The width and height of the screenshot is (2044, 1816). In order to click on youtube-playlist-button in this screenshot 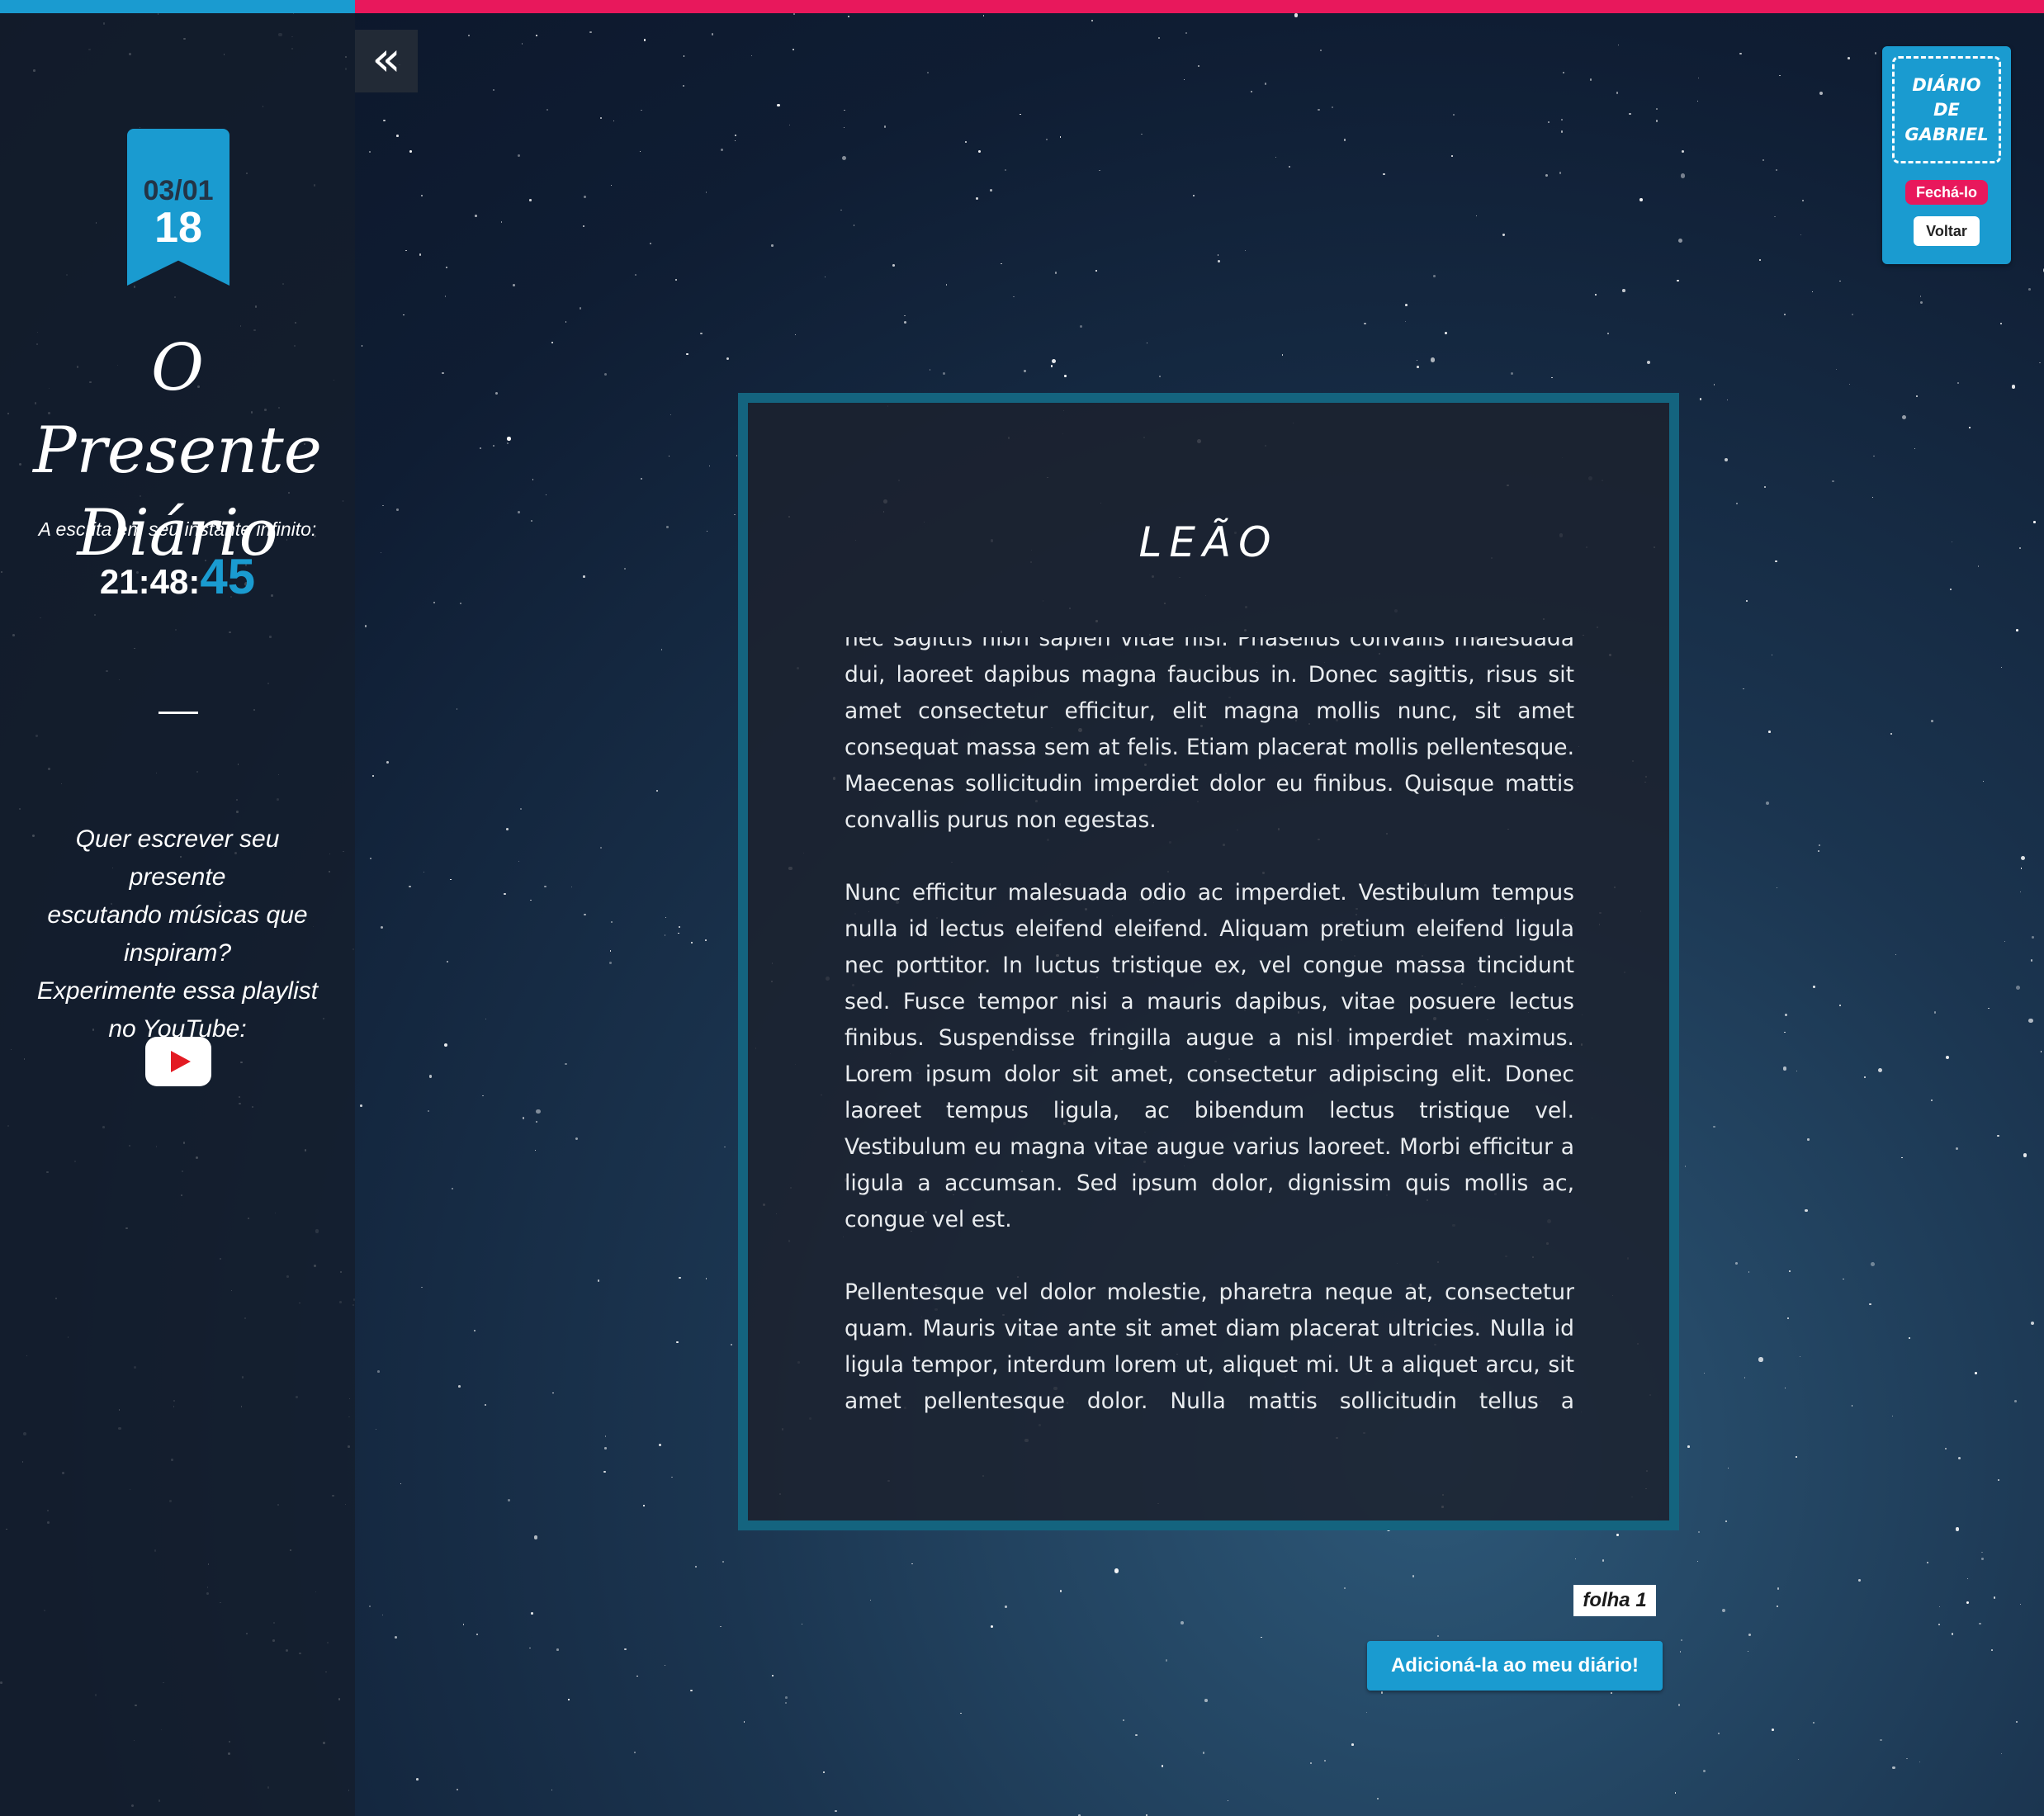, I will do `click(178, 1061)`.